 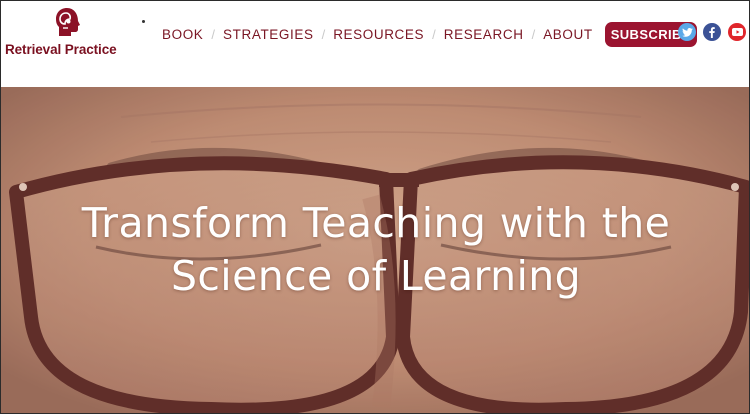 What do you see at coordinates (61, 49) in the screenshot?
I see `brand-name: Retrieval Practice` at bounding box center [61, 49].